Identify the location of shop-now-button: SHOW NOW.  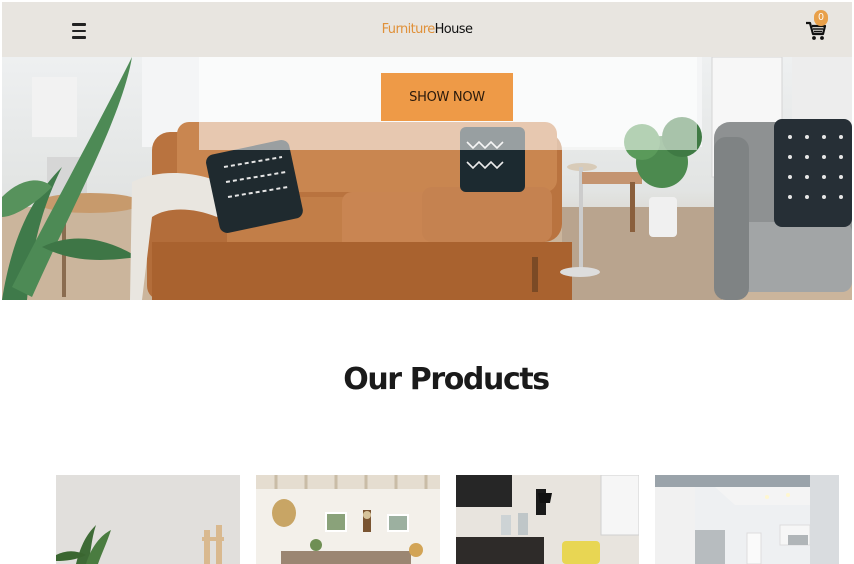
(447, 97).